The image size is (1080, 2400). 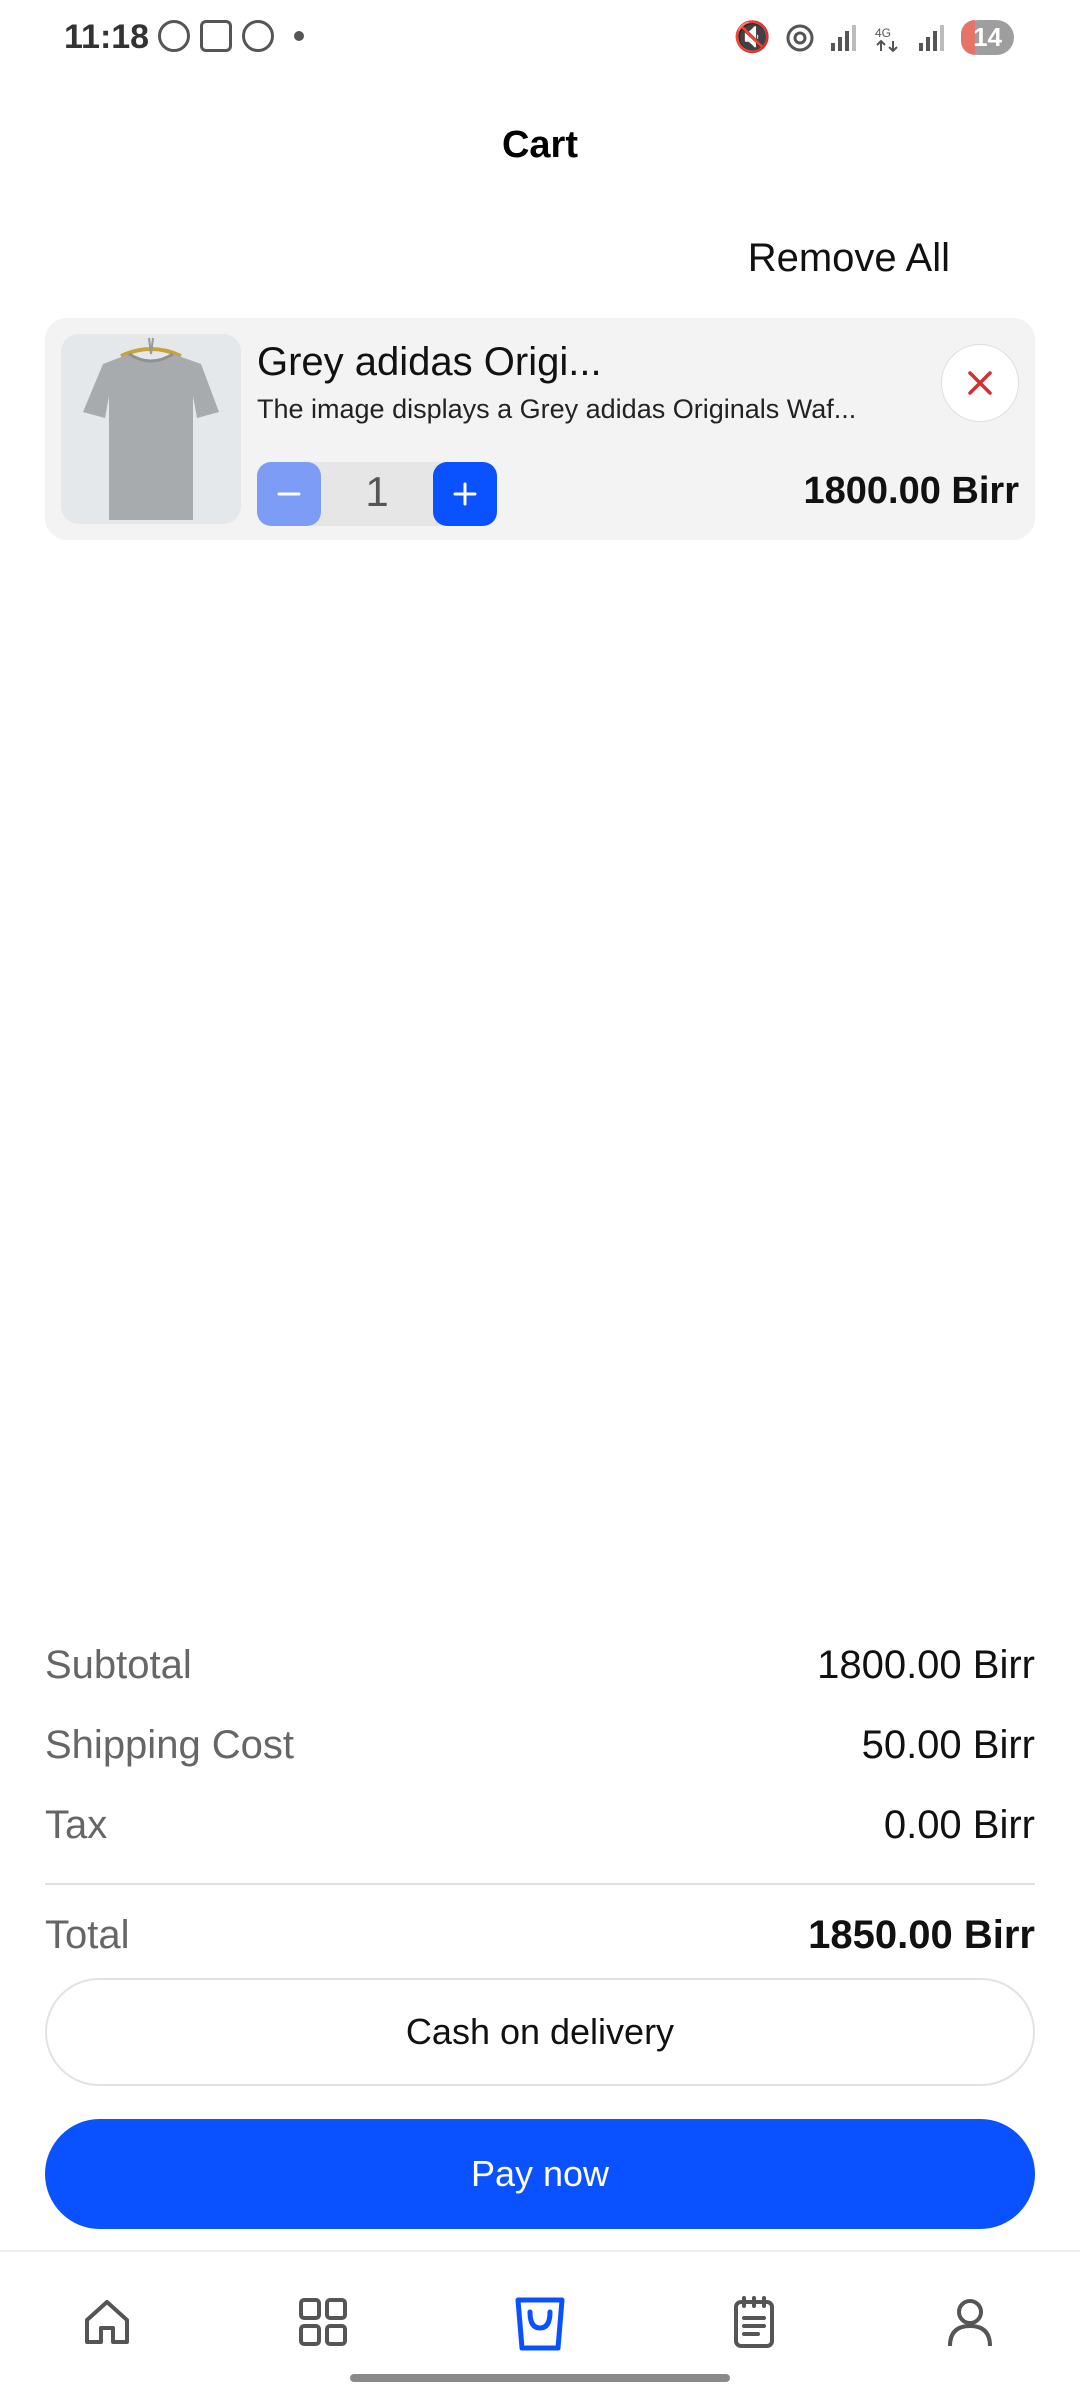 I want to click on nav-orders, so click(x=754, y=2322).